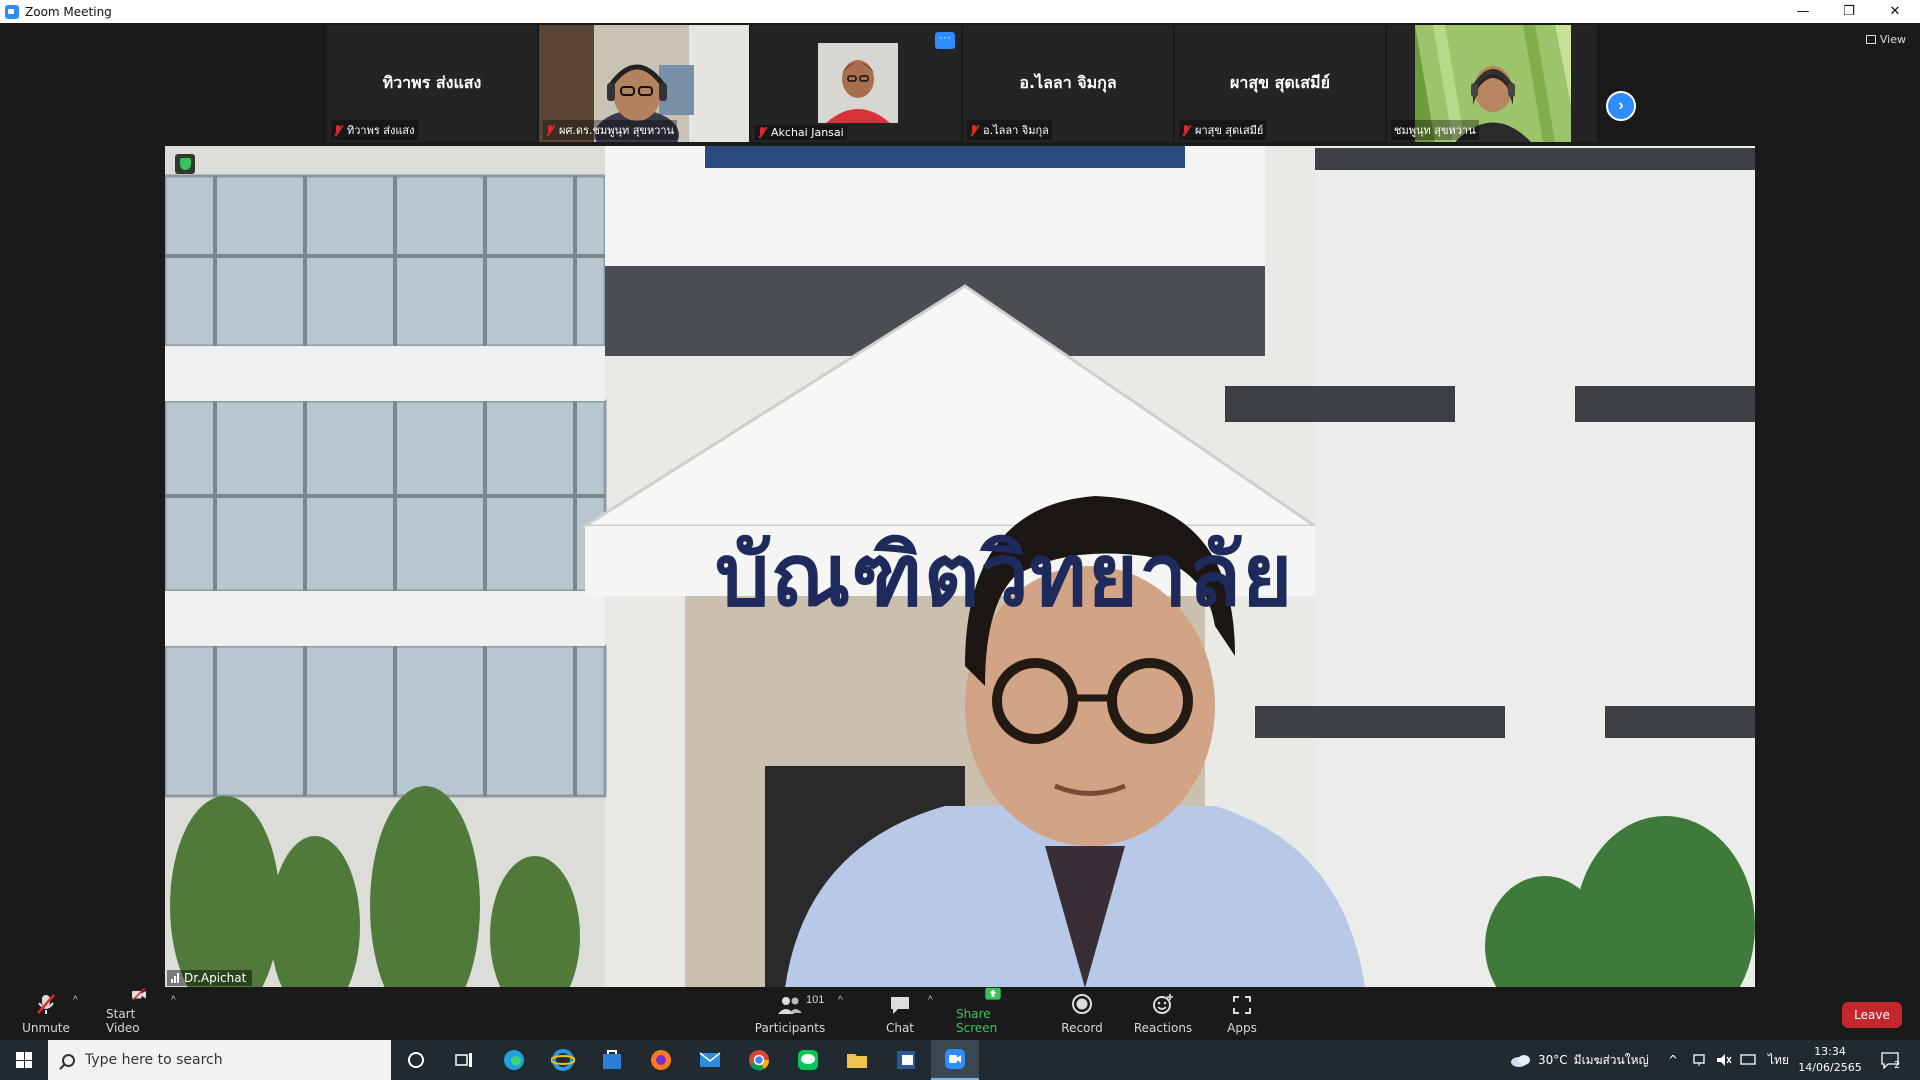 This screenshot has width=1920, height=1080. What do you see at coordinates (1892, 39) in the screenshot?
I see `view-label: View` at bounding box center [1892, 39].